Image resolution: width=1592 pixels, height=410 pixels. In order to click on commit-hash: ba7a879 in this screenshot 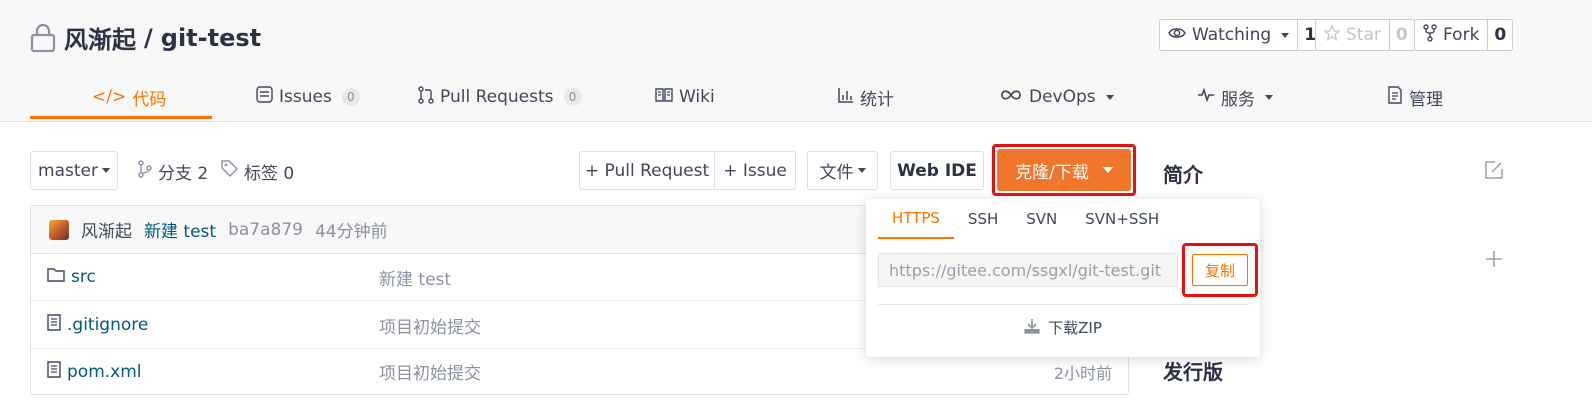, I will do `click(265, 230)`.